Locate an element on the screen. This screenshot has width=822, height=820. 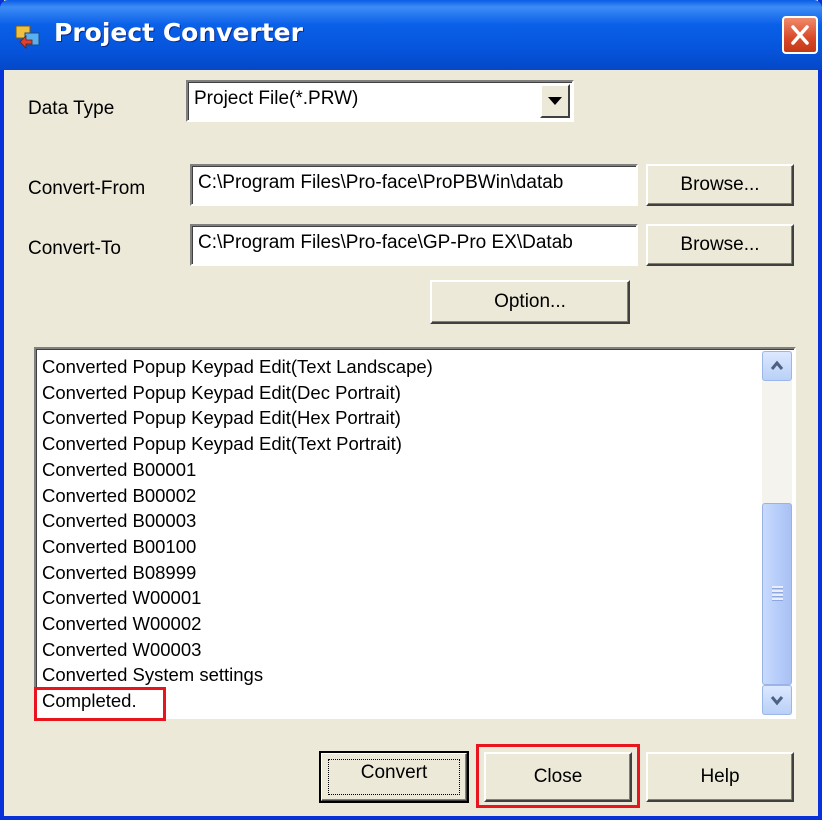
data-type-value: Project File(*.PRW) is located at coordinates (276, 98).